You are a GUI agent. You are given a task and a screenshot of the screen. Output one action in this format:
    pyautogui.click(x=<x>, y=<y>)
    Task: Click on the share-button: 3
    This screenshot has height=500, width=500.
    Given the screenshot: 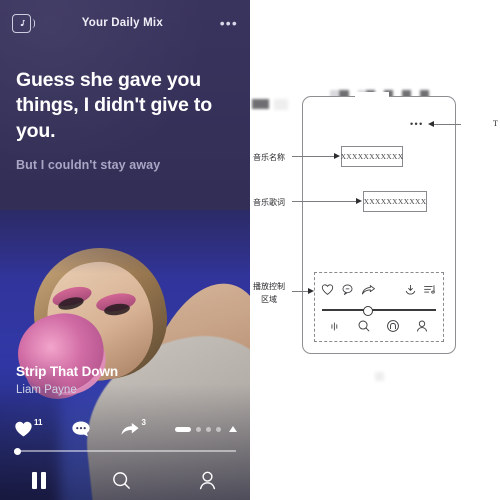 What is the action you would take?
    pyautogui.click(x=133, y=428)
    